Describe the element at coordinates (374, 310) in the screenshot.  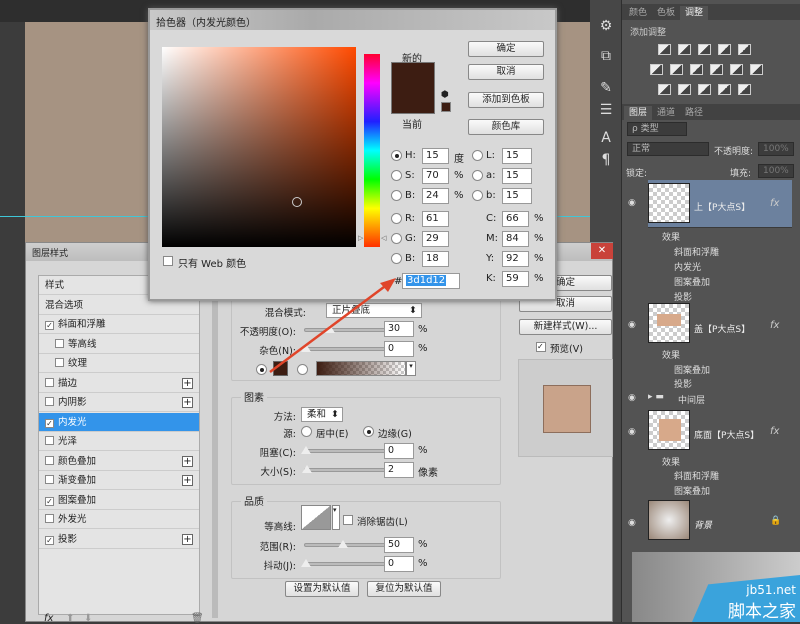
I see `blend-mode-select: 正片叠底 ⬍` at that location.